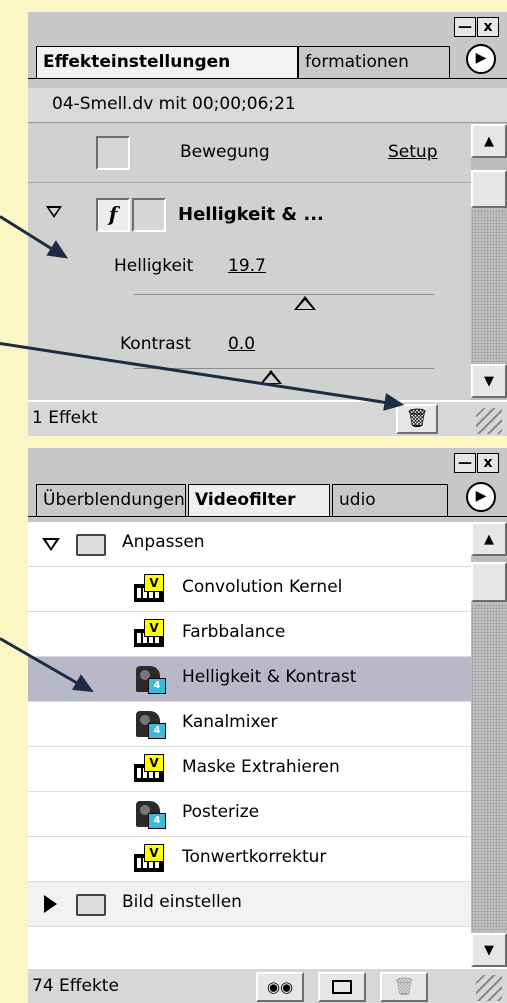 The width and height of the screenshot is (507, 1003). Describe the element at coordinates (234, 632) in the screenshot. I see `filter-item-label: Farbbalance` at that location.